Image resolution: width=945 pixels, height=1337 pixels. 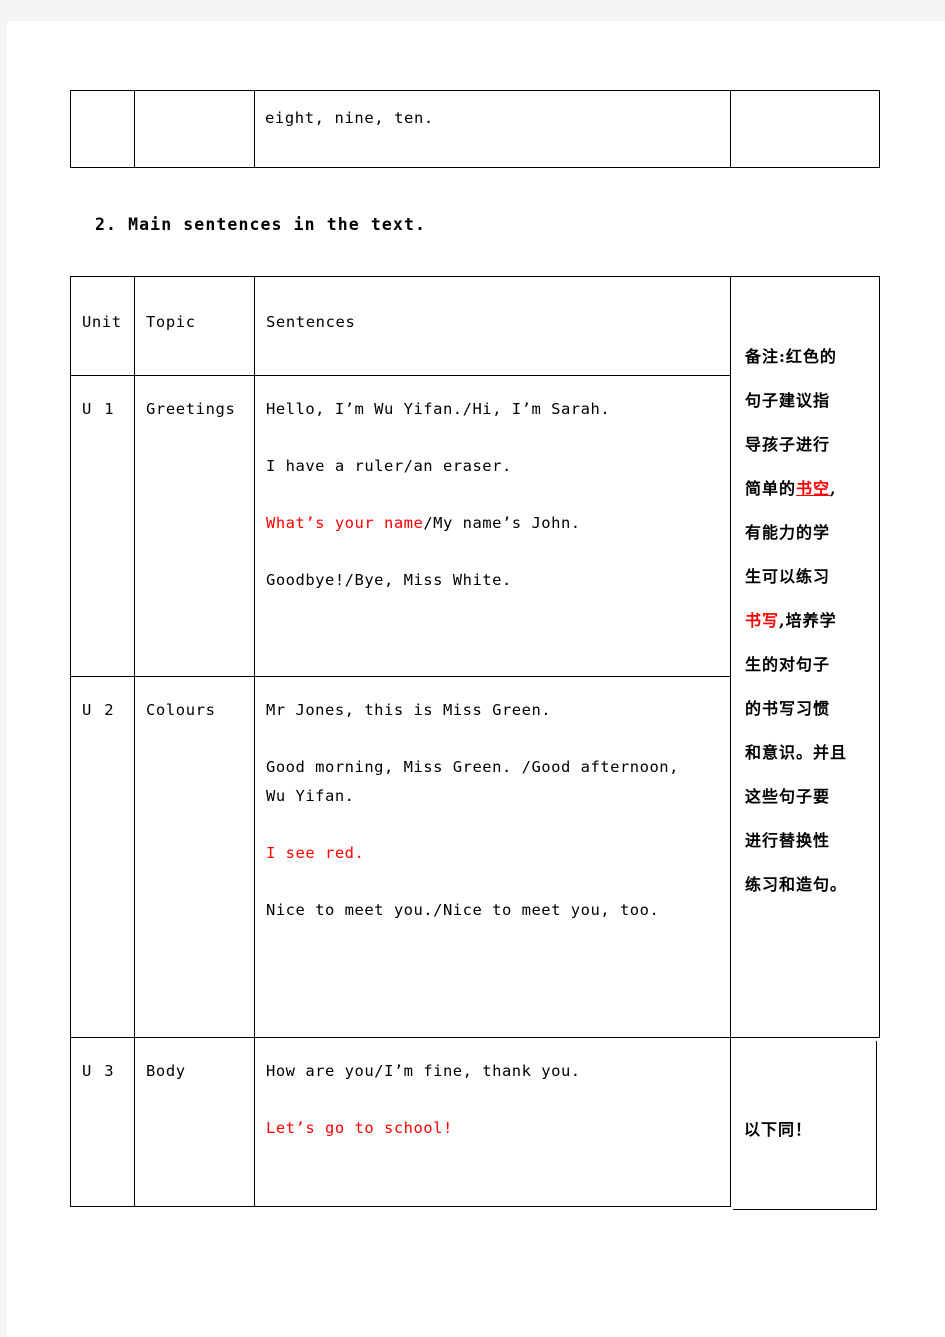 I want to click on note-line: 进行替换性, so click(x=812, y=841).